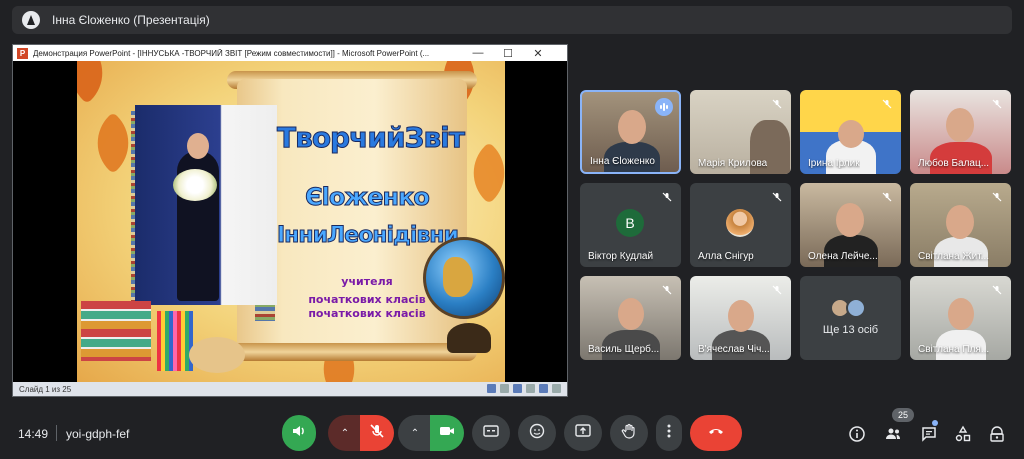 This screenshot has height=459, width=1024. I want to click on captions-button, so click(491, 433).